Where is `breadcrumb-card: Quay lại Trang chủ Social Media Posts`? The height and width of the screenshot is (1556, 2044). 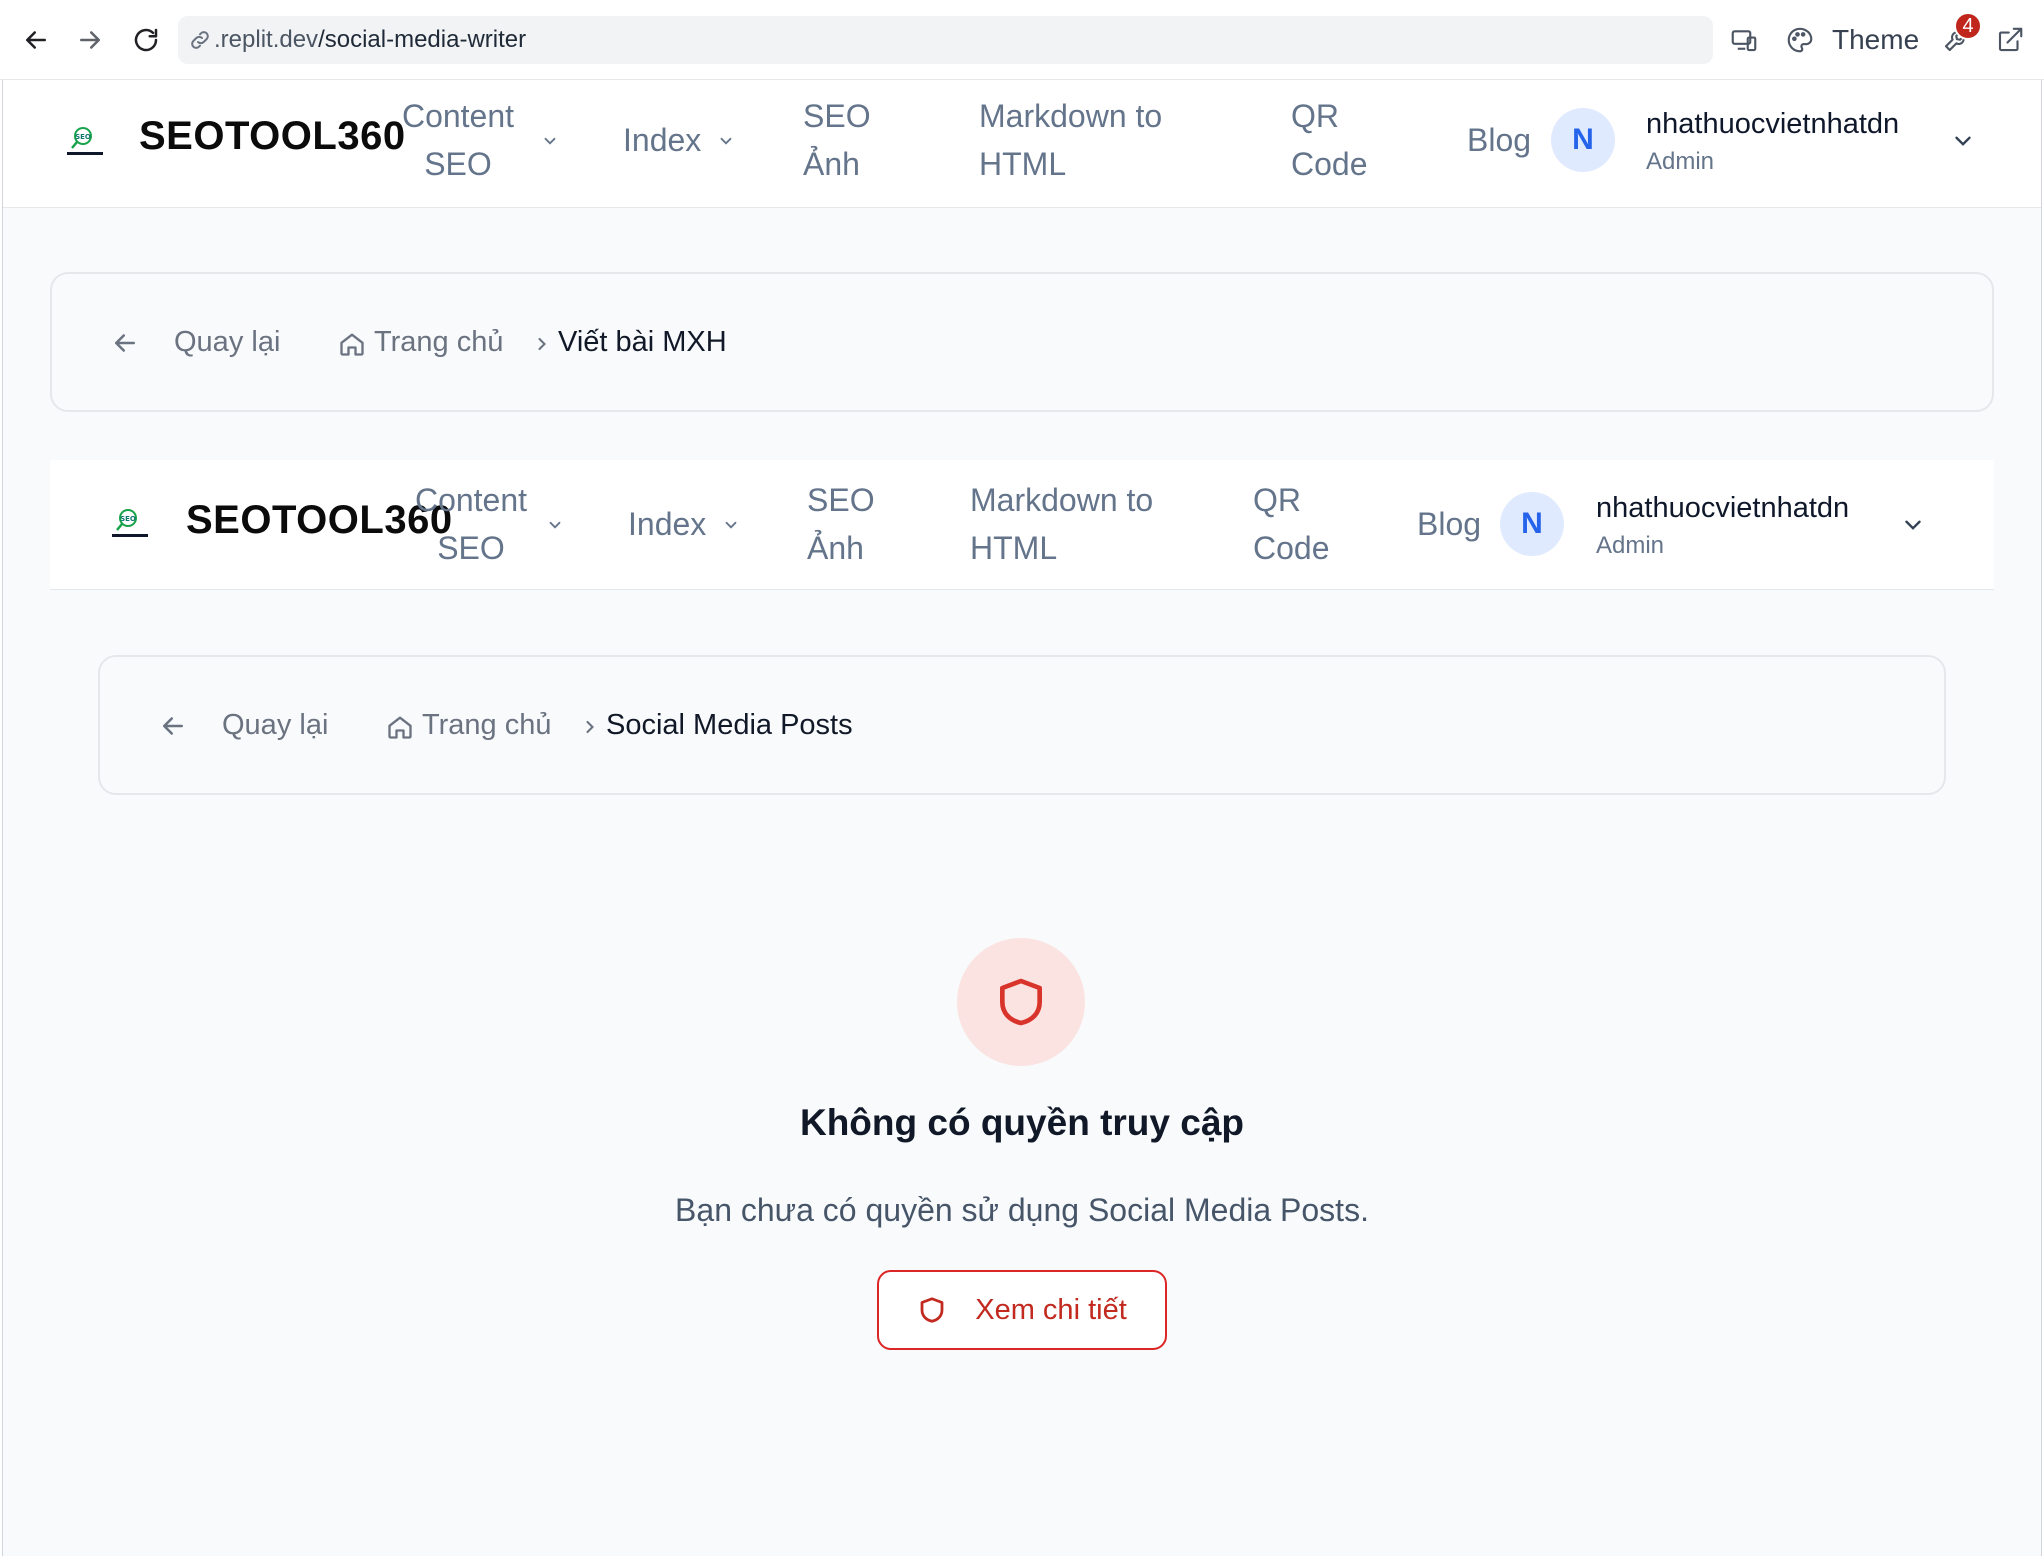 breadcrumb-card: Quay lại Trang chủ Social Media Posts is located at coordinates (1022, 725).